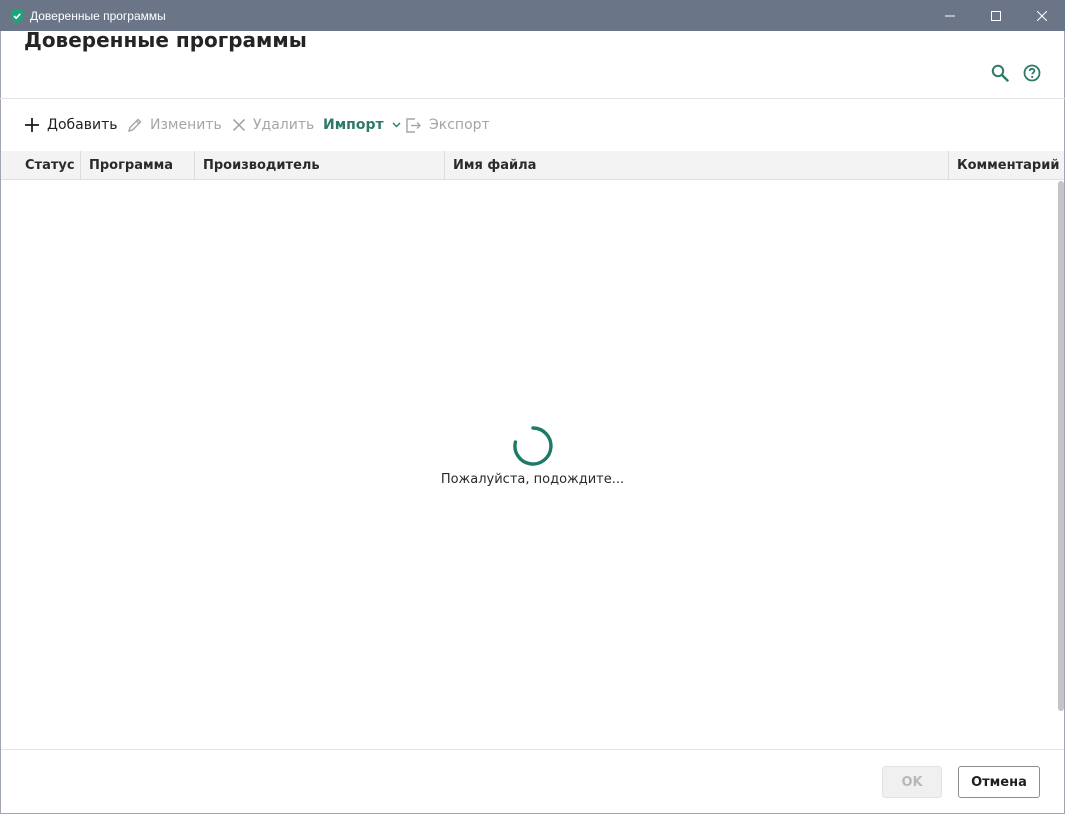 This screenshot has height=814, width=1065. Describe the element at coordinates (32, 125) in the screenshot. I see `plus-icon` at that location.